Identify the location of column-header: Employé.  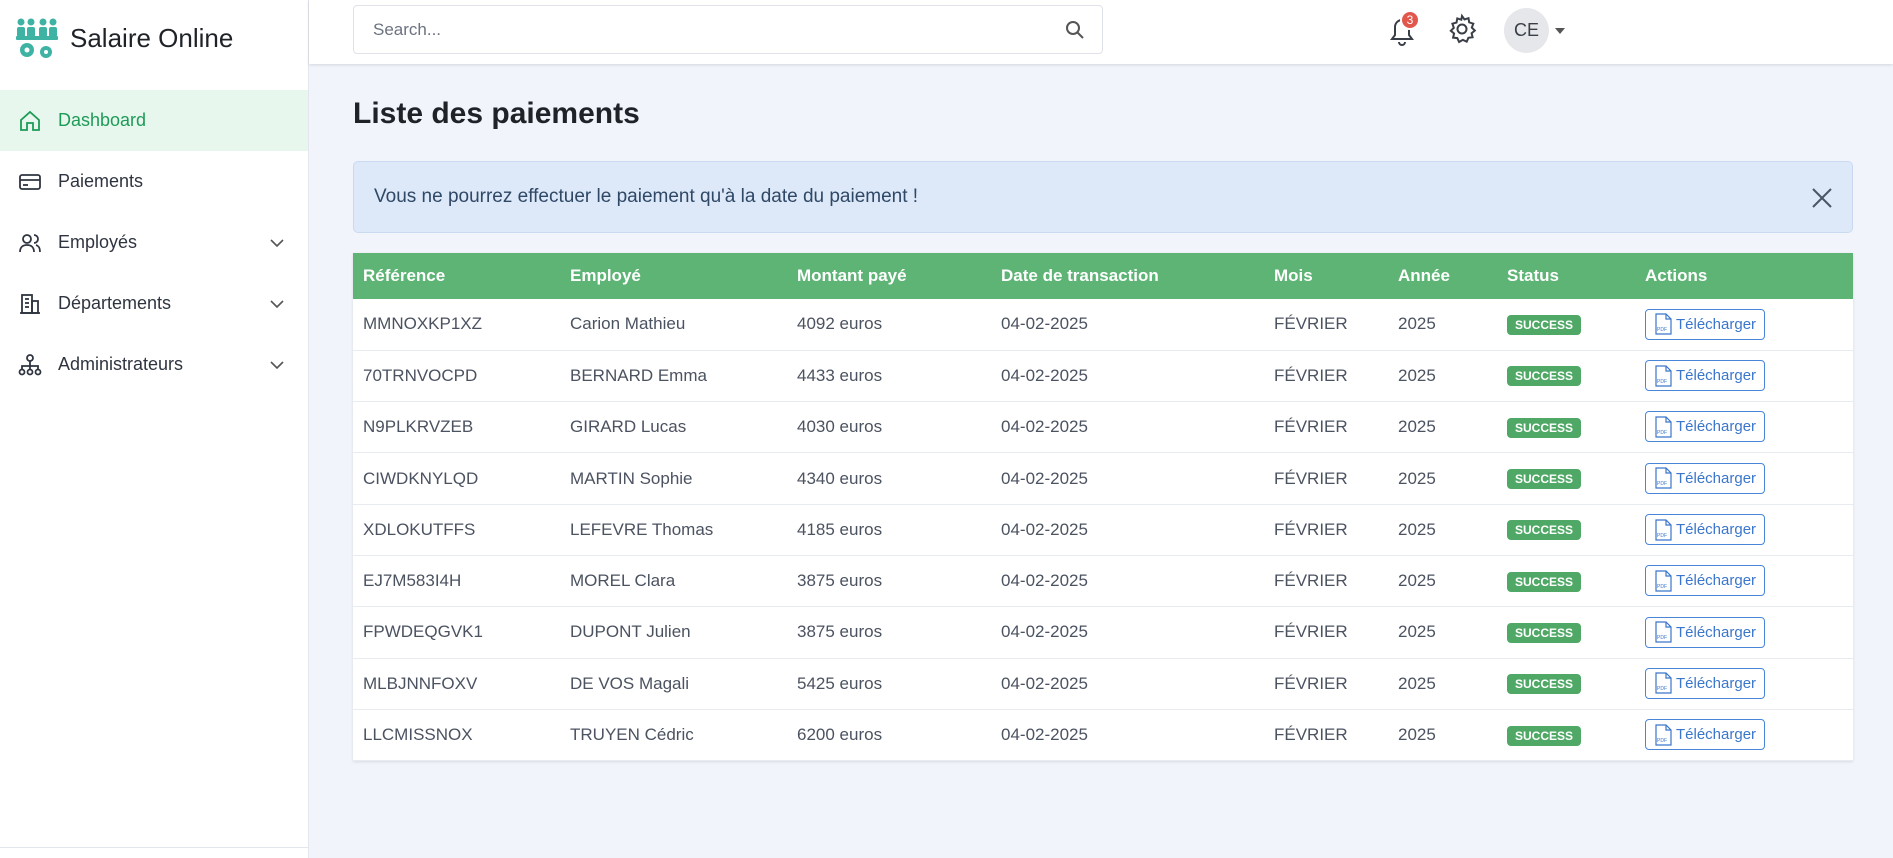
(673, 276).